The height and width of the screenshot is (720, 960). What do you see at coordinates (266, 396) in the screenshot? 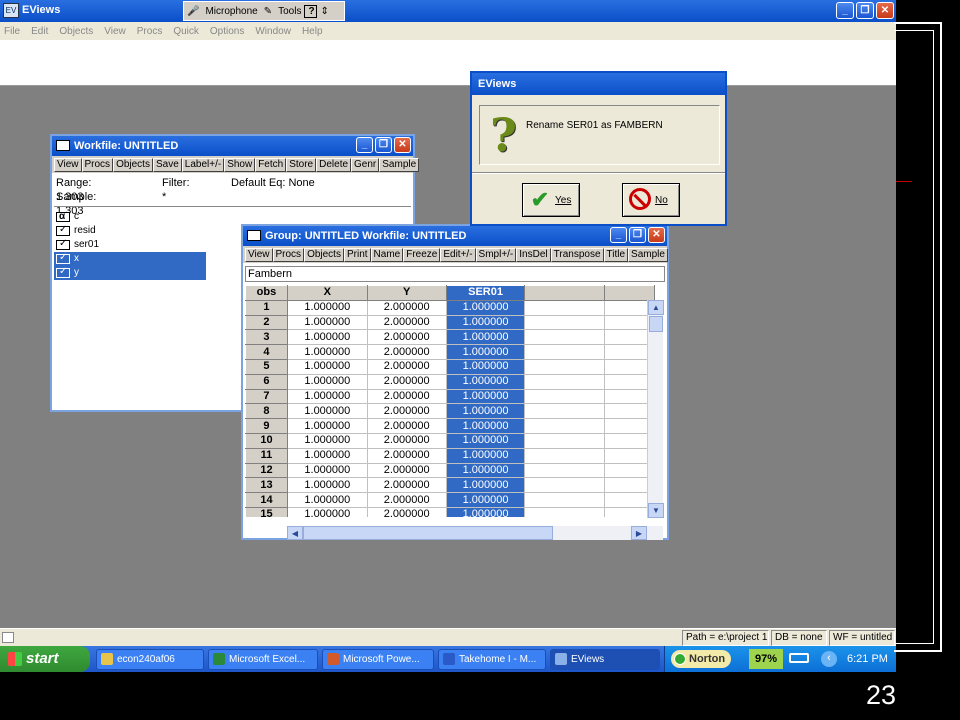
I see `row-header: 7` at bounding box center [266, 396].